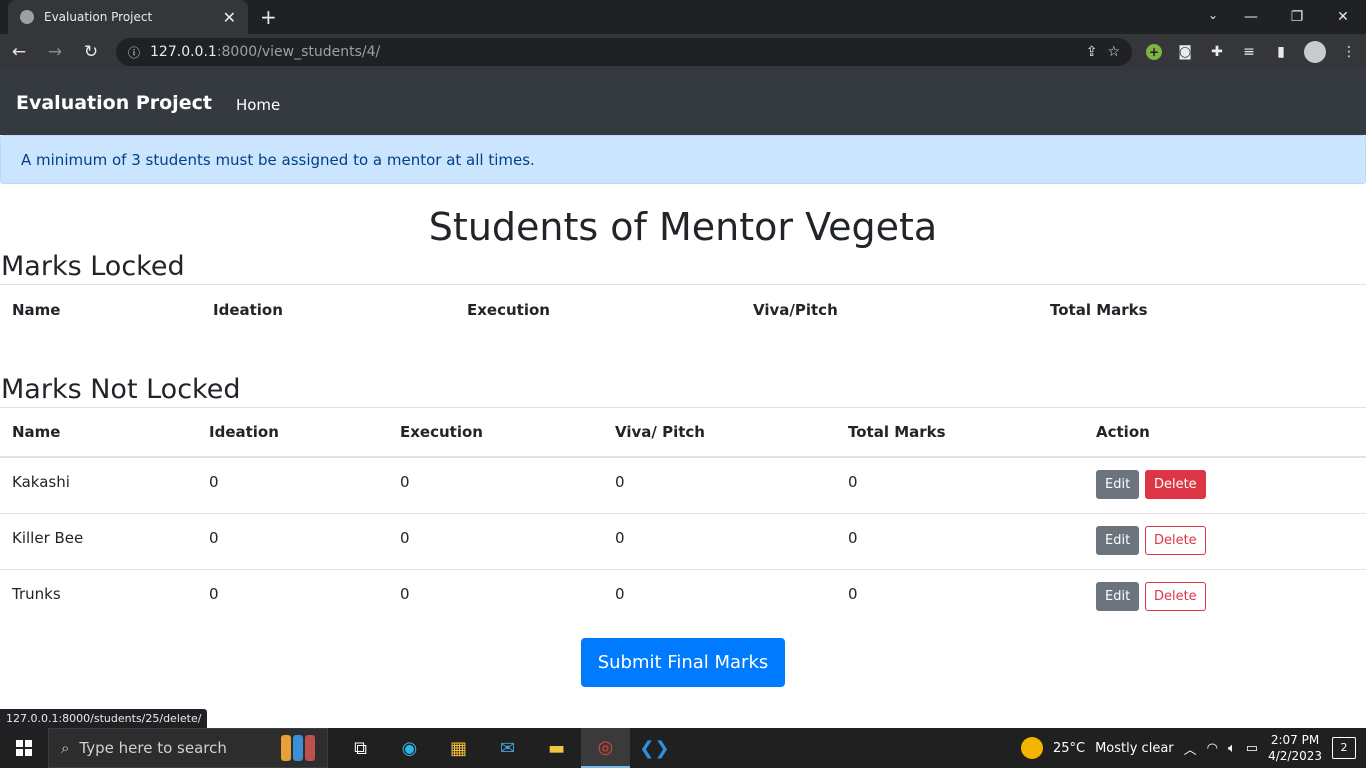 The image size is (1366, 768). What do you see at coordinates (121, 389) in the screenshot?
I see `marks-not-locked-heading: Marks Not Locked` at bounding box center [121, 389].